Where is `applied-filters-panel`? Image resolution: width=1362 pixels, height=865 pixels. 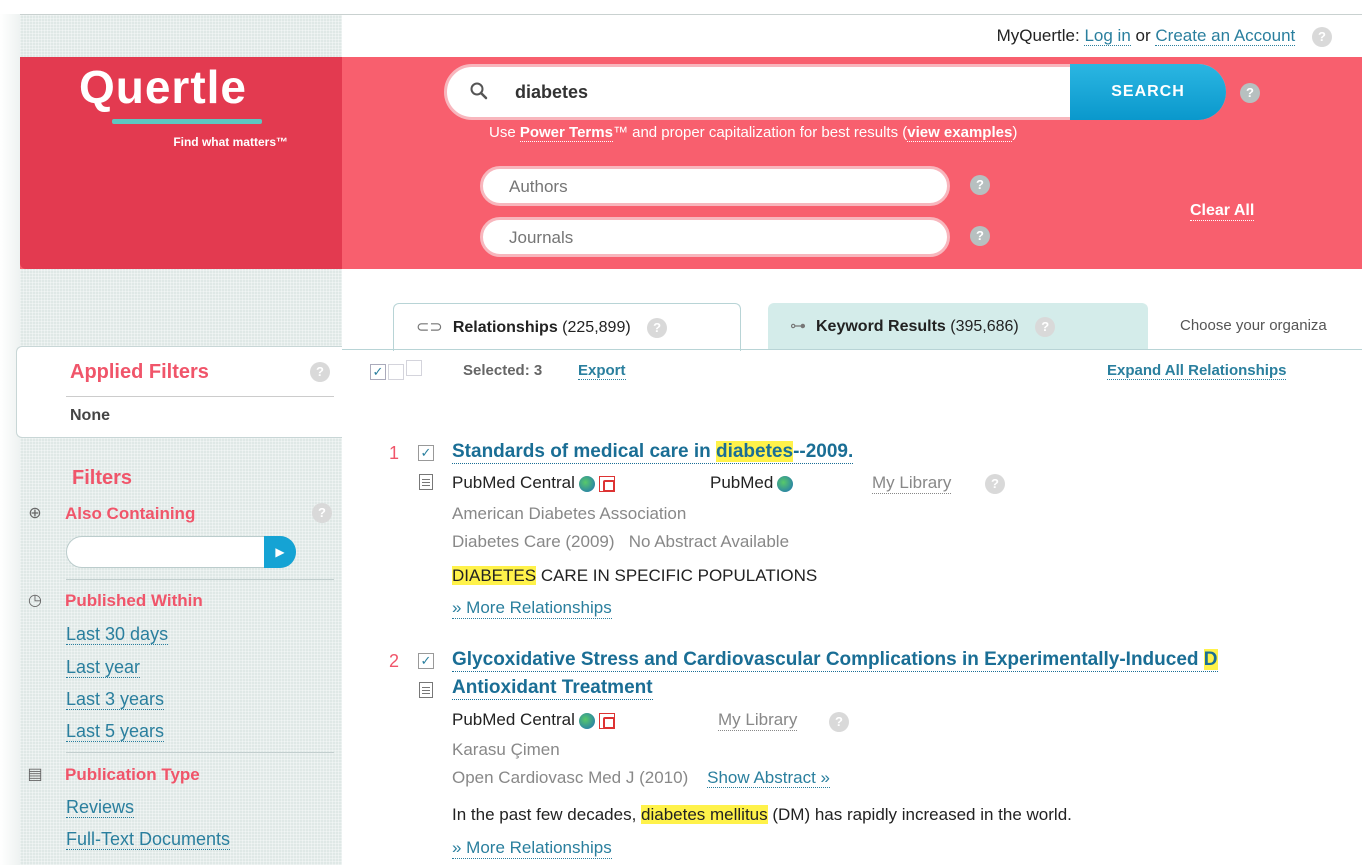 applied-filters-panel is located at coordinates (179, 392).